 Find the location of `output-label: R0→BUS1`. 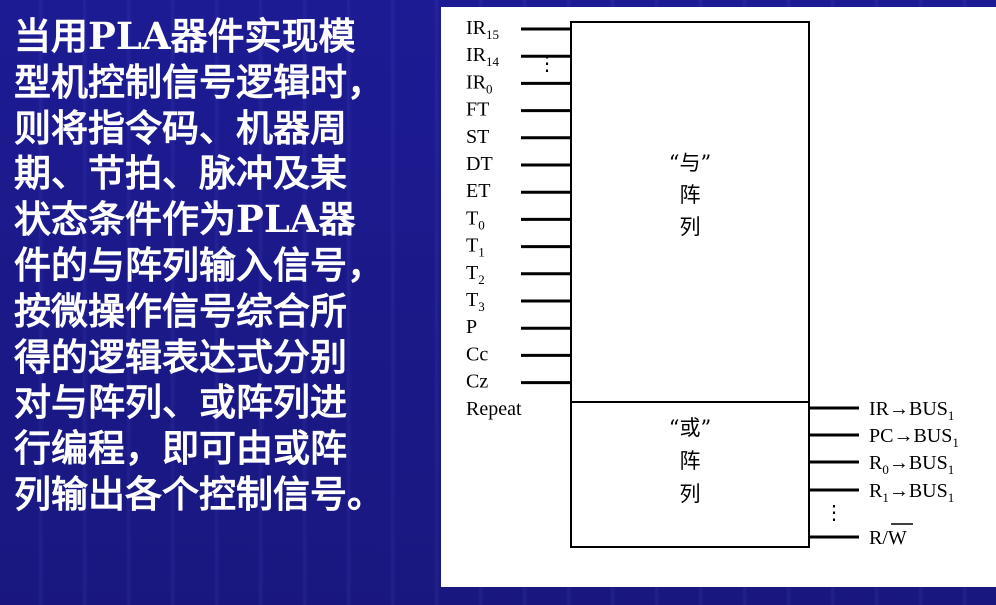

output-label: R0→BUS1 is located at coordinates (911, 464).